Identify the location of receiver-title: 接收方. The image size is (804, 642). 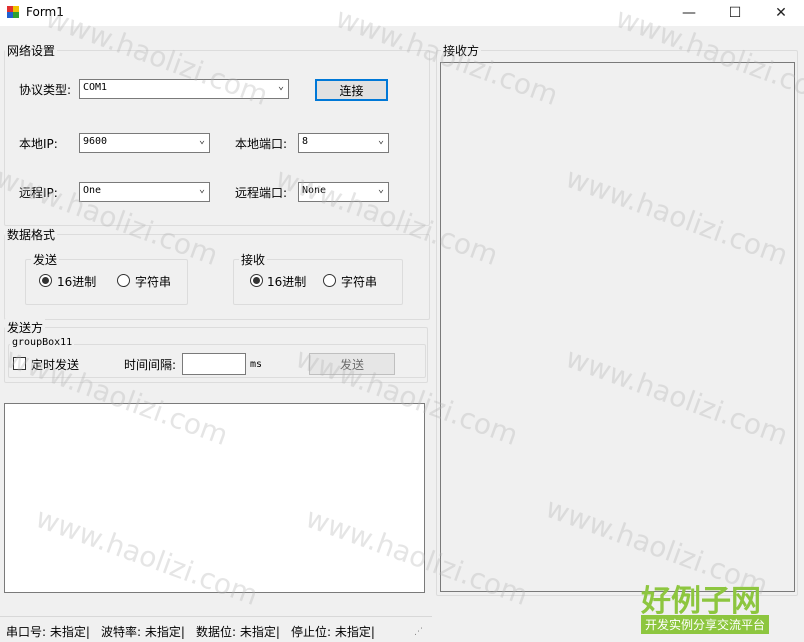
(461, 50).